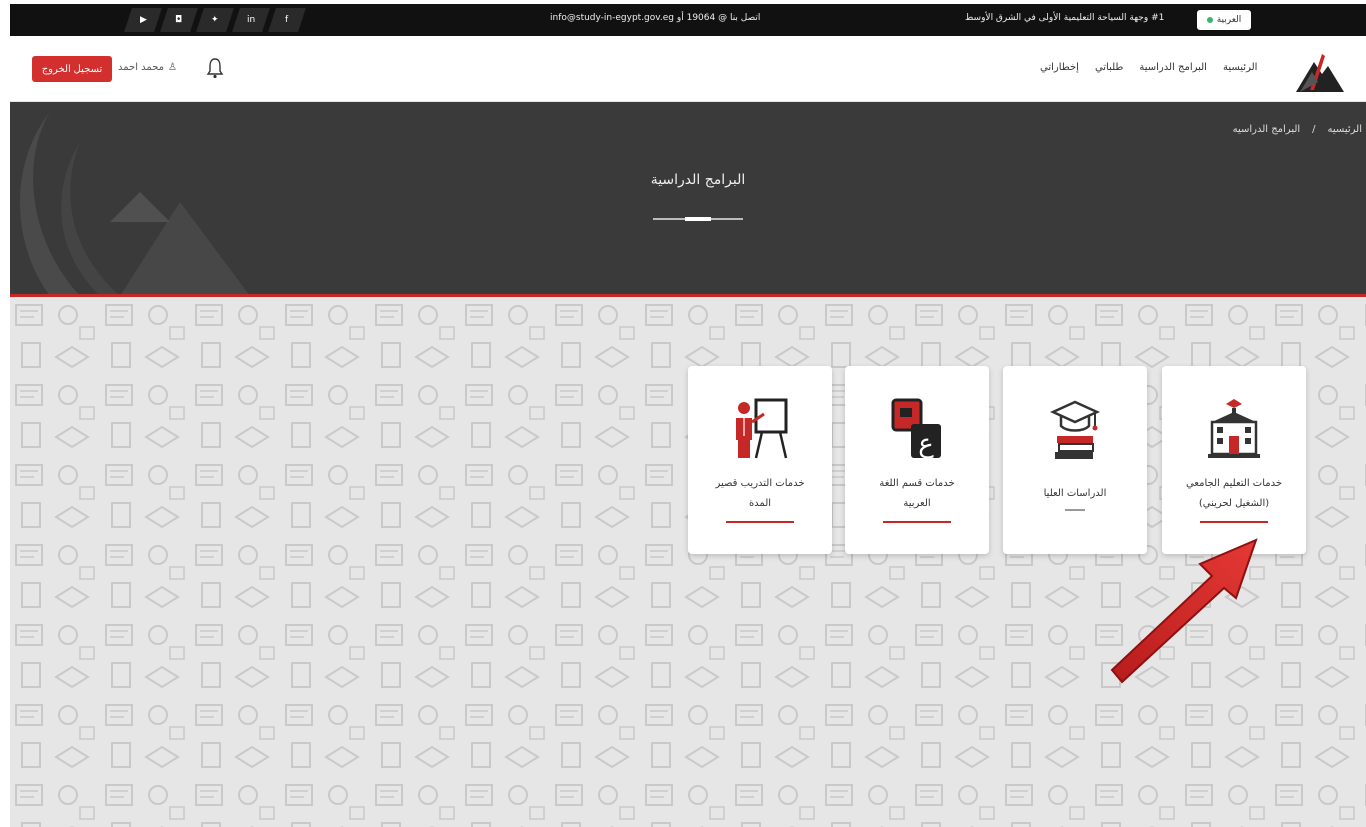 The image size is (1366, 827). Describe the element at coordinates (1229, 20) in the screenshot. I see `language-label: العربية` at that location.